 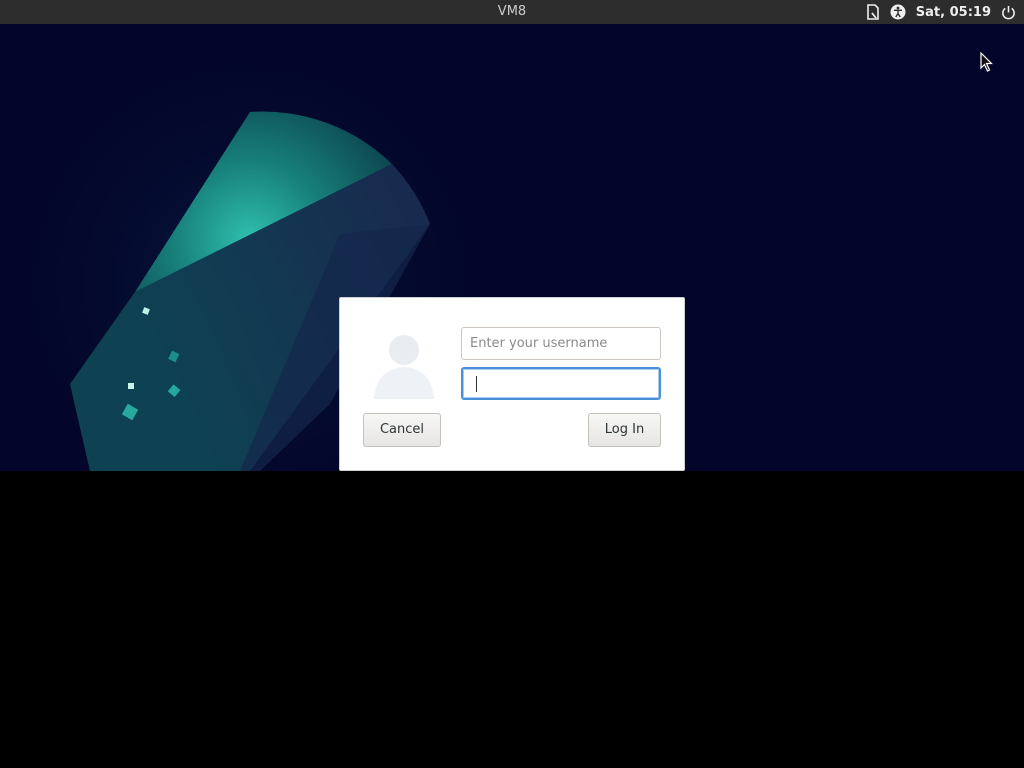 I want to click on system-tray: Sat, 05:19, so click(x=941, y=12).